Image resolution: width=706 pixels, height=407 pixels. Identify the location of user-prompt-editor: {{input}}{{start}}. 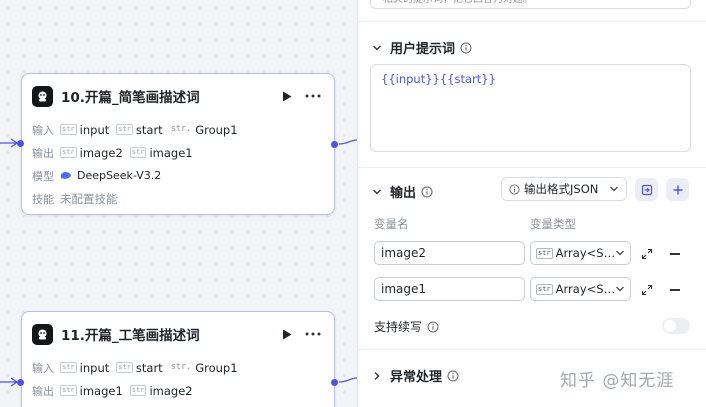
(530, 108).